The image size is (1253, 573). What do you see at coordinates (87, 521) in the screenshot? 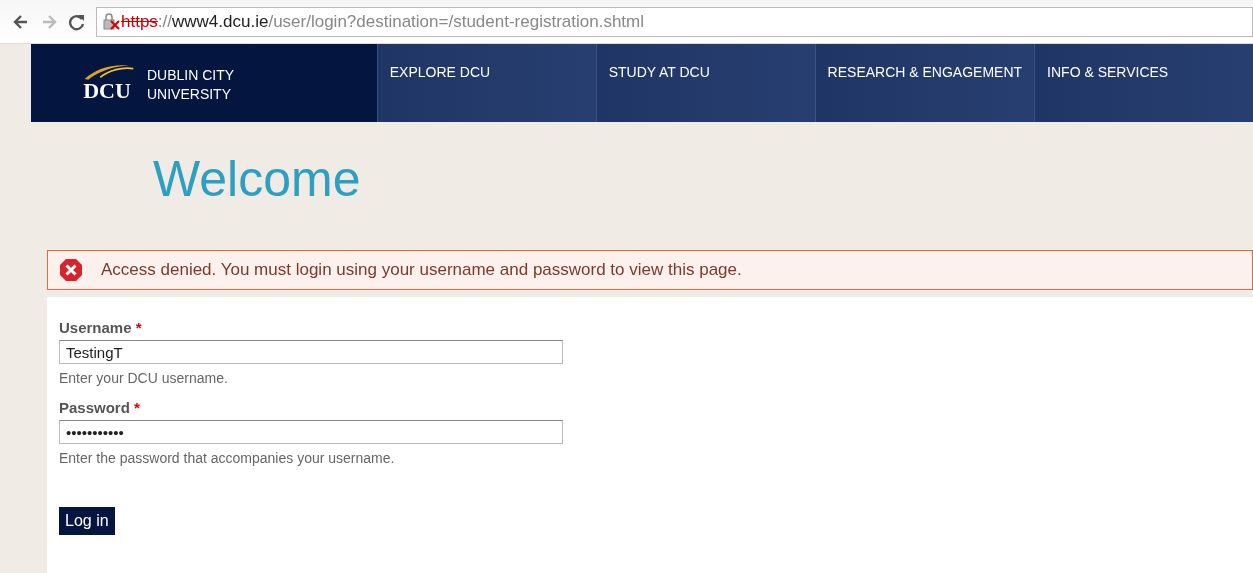
I see `login-button: Log in` at bounding box center [87, 521].